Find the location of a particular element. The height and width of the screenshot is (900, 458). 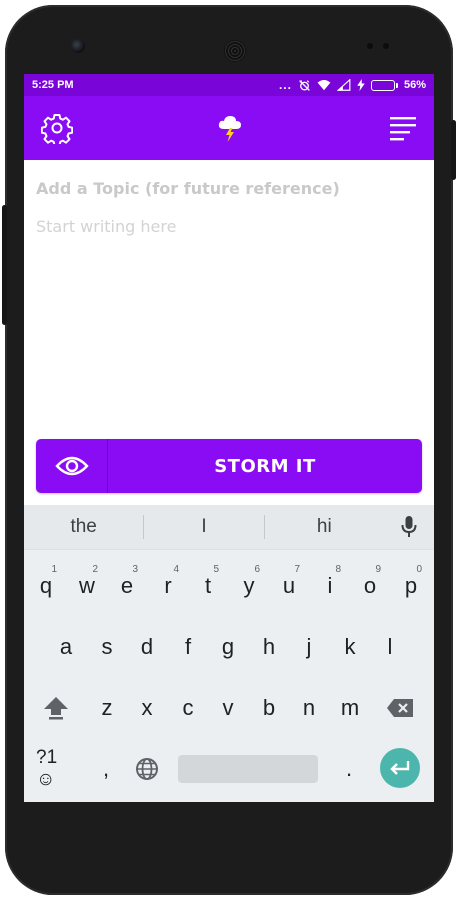

microphone-icon is located at coordinates (409, 526).